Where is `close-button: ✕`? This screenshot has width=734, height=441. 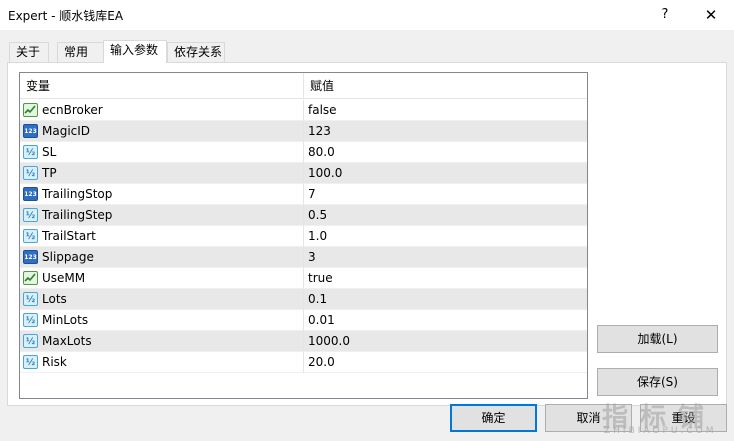
close-button: ✕ is located at coordinates (711, 15).